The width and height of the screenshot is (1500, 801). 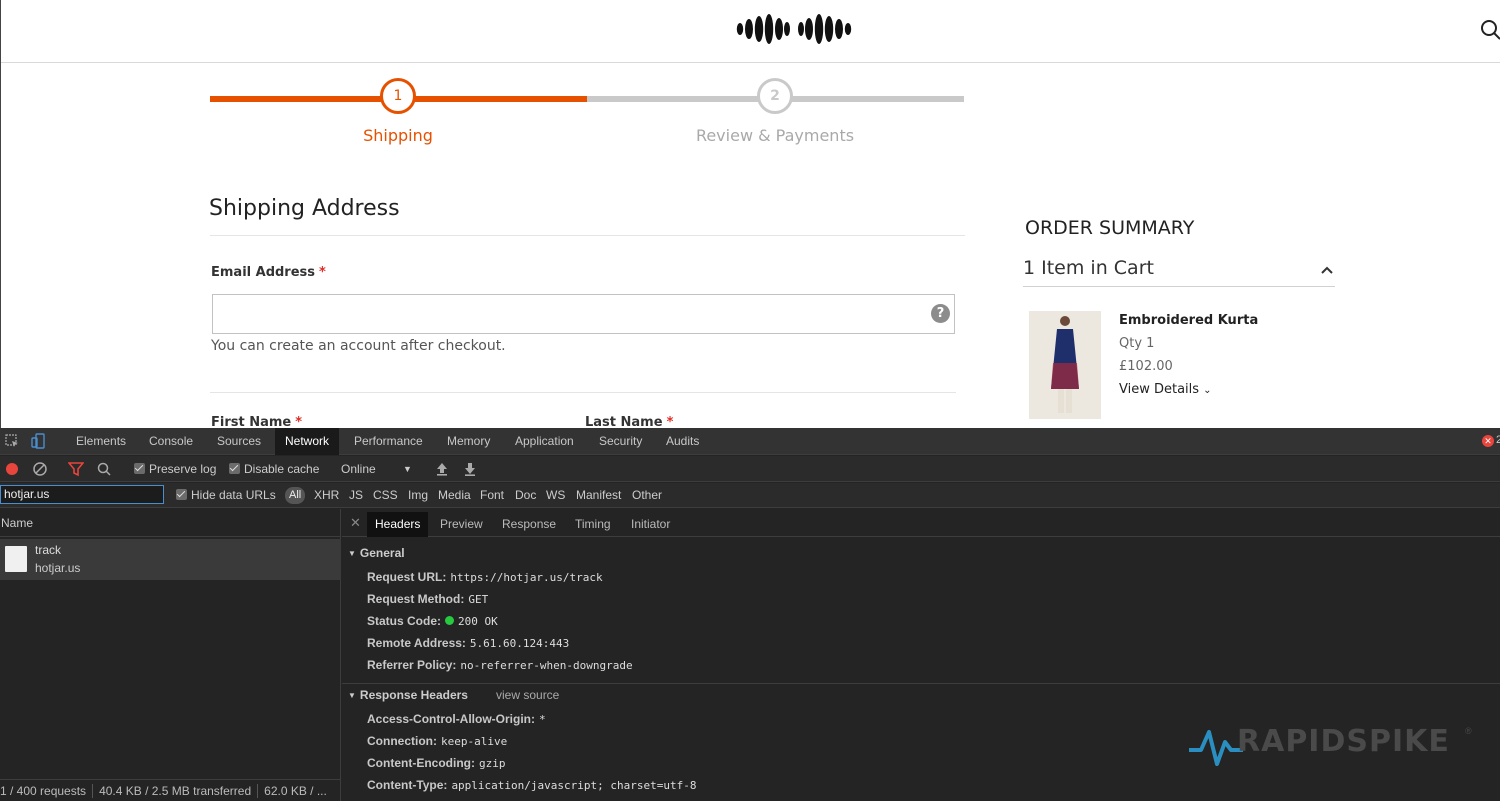 I want to click on detail-tab-response: Response, so click(x=529, y=524).